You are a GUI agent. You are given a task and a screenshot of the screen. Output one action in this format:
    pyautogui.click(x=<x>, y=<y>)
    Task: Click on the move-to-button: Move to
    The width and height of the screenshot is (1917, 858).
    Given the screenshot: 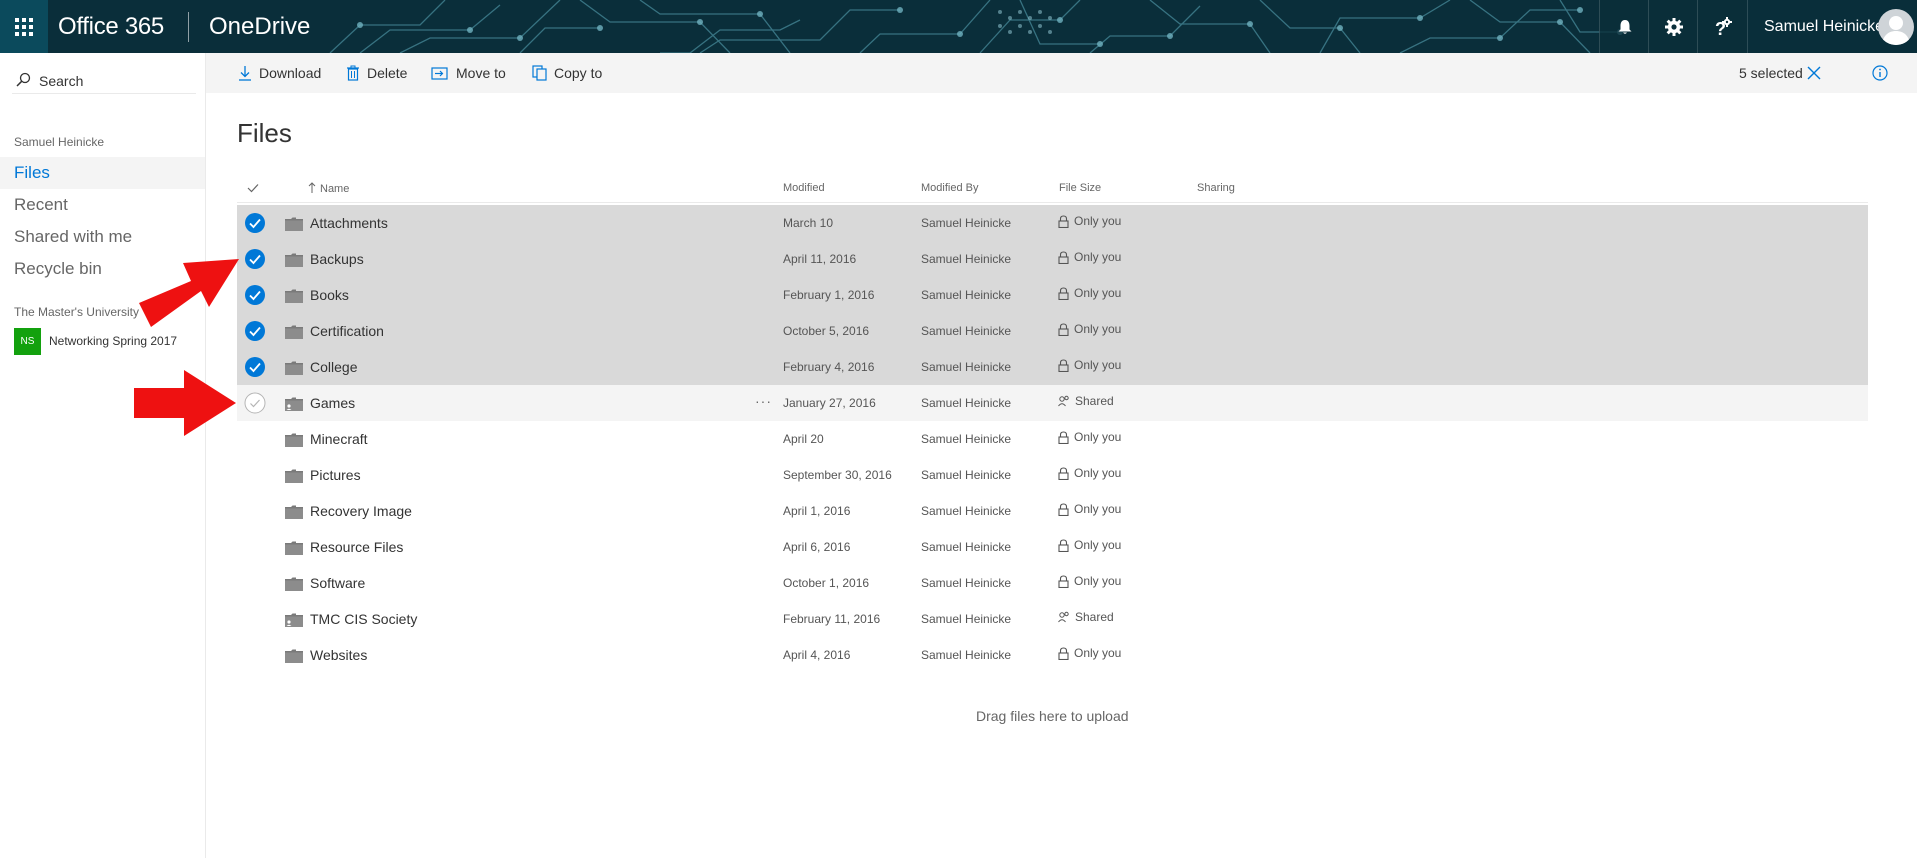 What is the action you would take?
    pyautogui.click(x=468, y=73)
    